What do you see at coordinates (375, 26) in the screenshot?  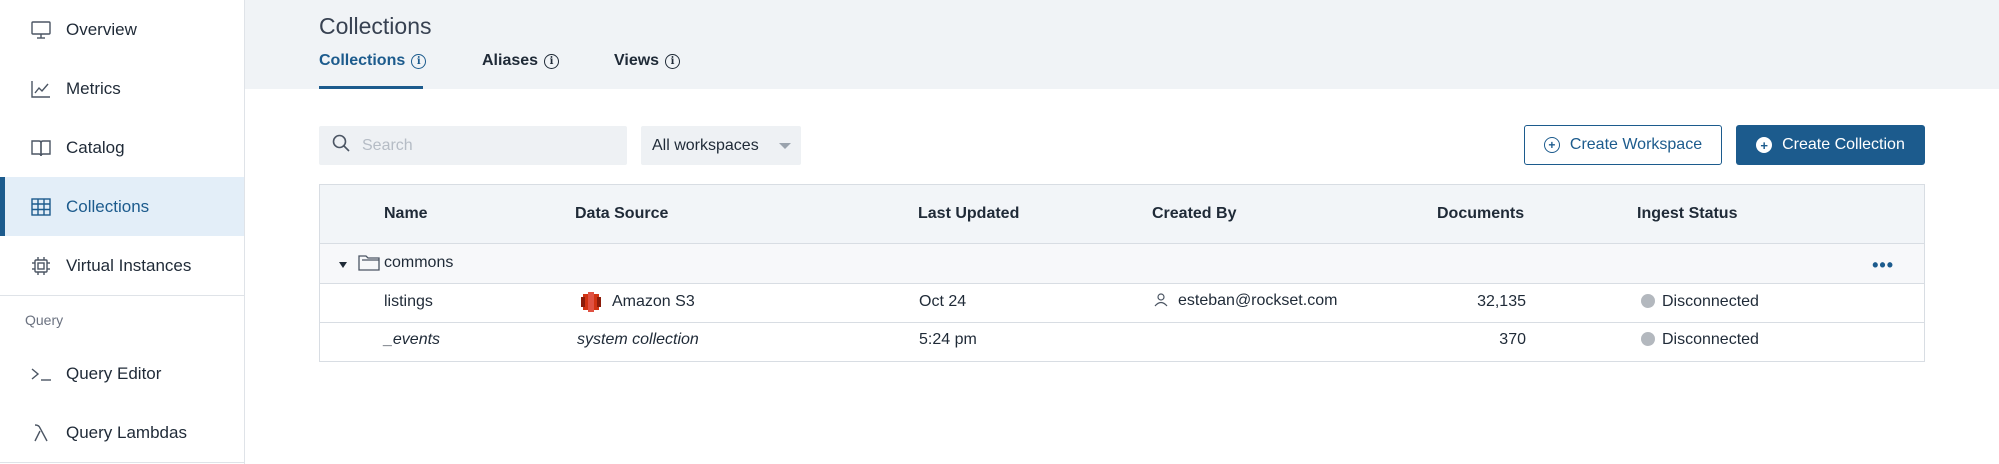 I see `page-title: Collections` at bounding box center [375, 26].